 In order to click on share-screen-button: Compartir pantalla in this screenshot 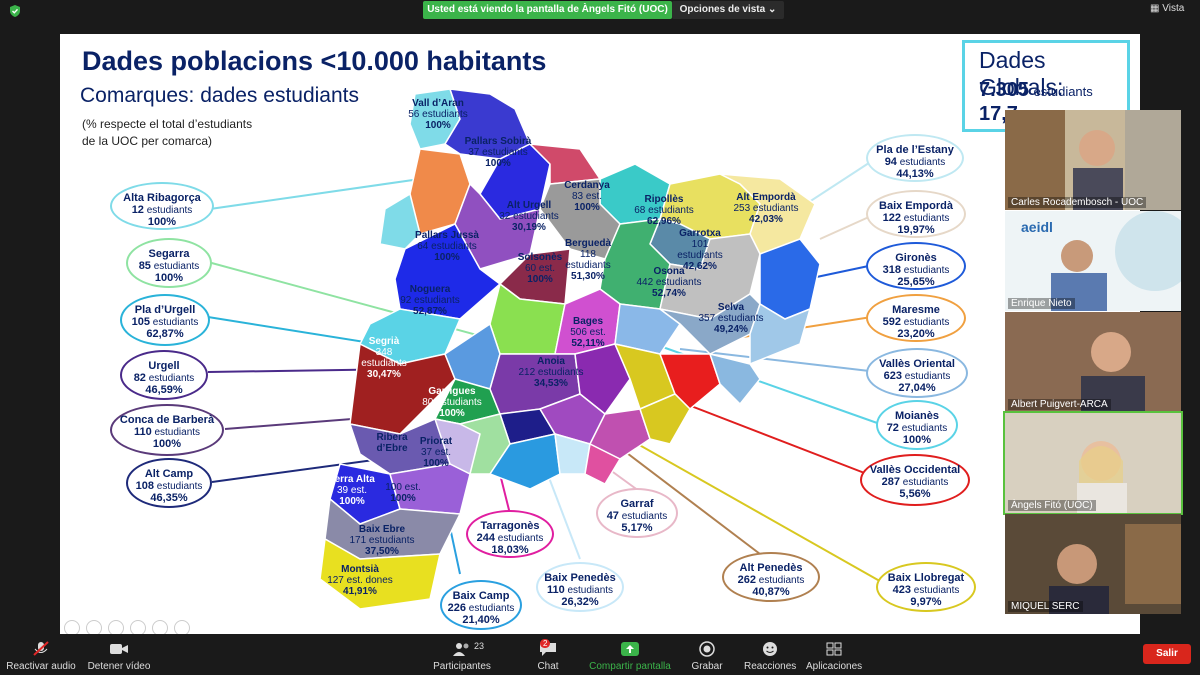, I will do `click(630, 656)`.